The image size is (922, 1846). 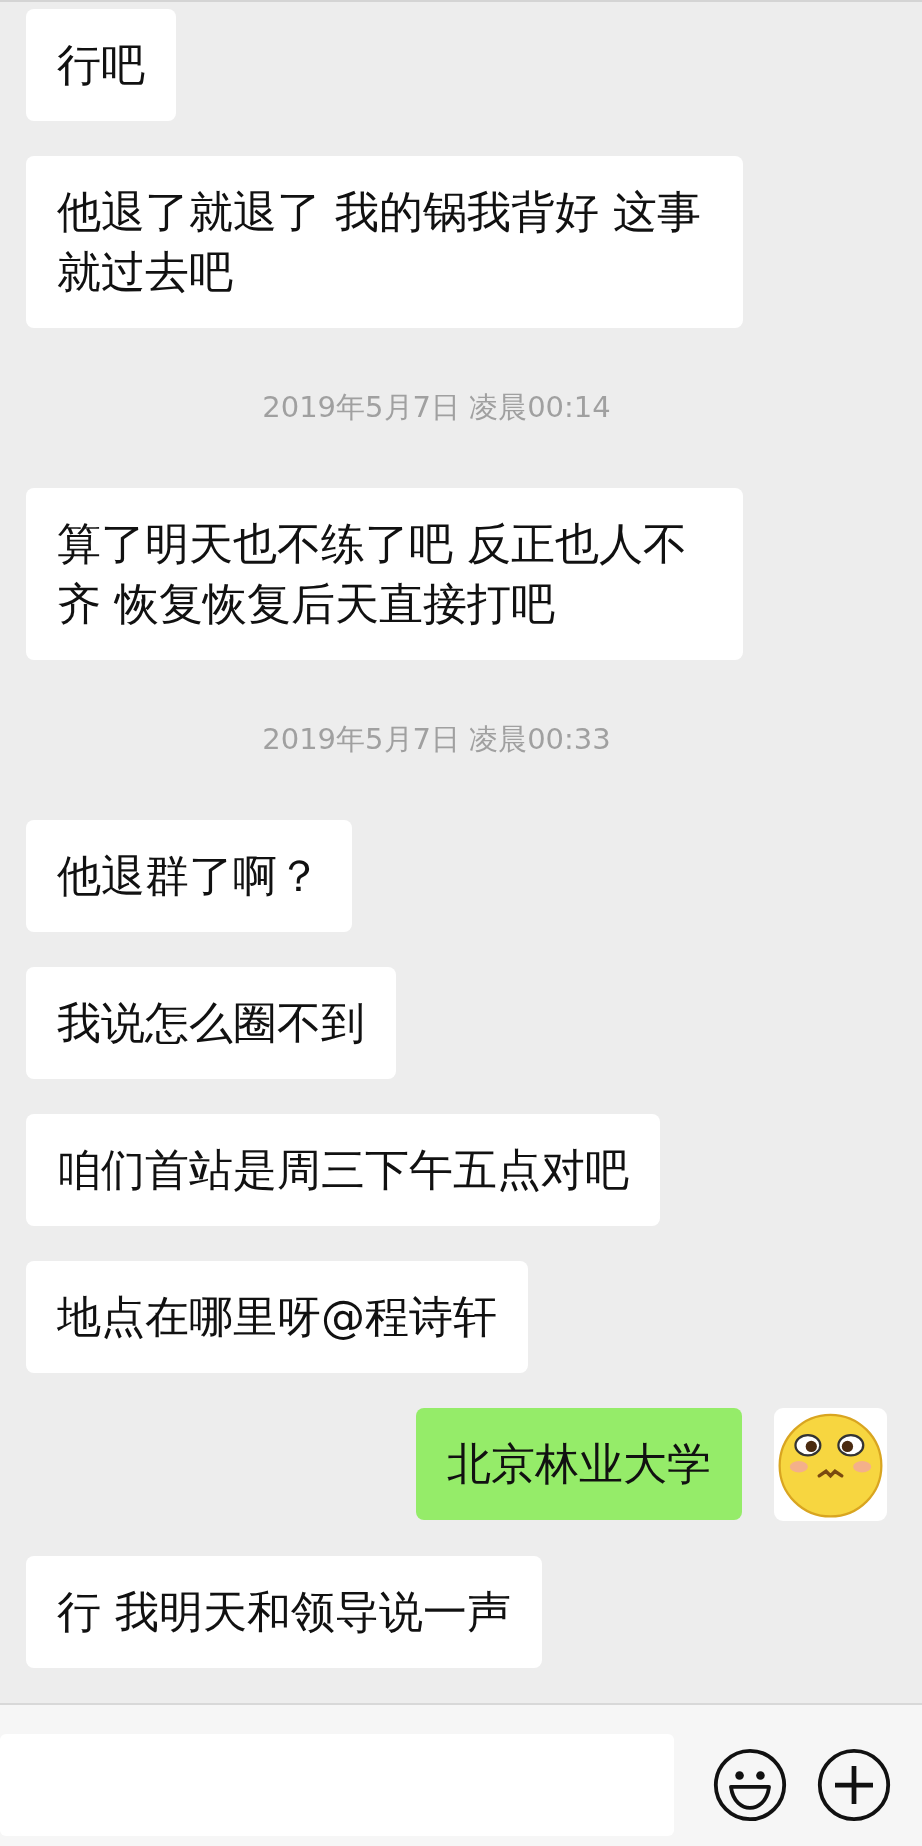 What do you see at coordinates (284, 1612) in the screenshot?
I see `message-bubble: 行 我明天和领导说一声` at bounding box center [284, 1612].